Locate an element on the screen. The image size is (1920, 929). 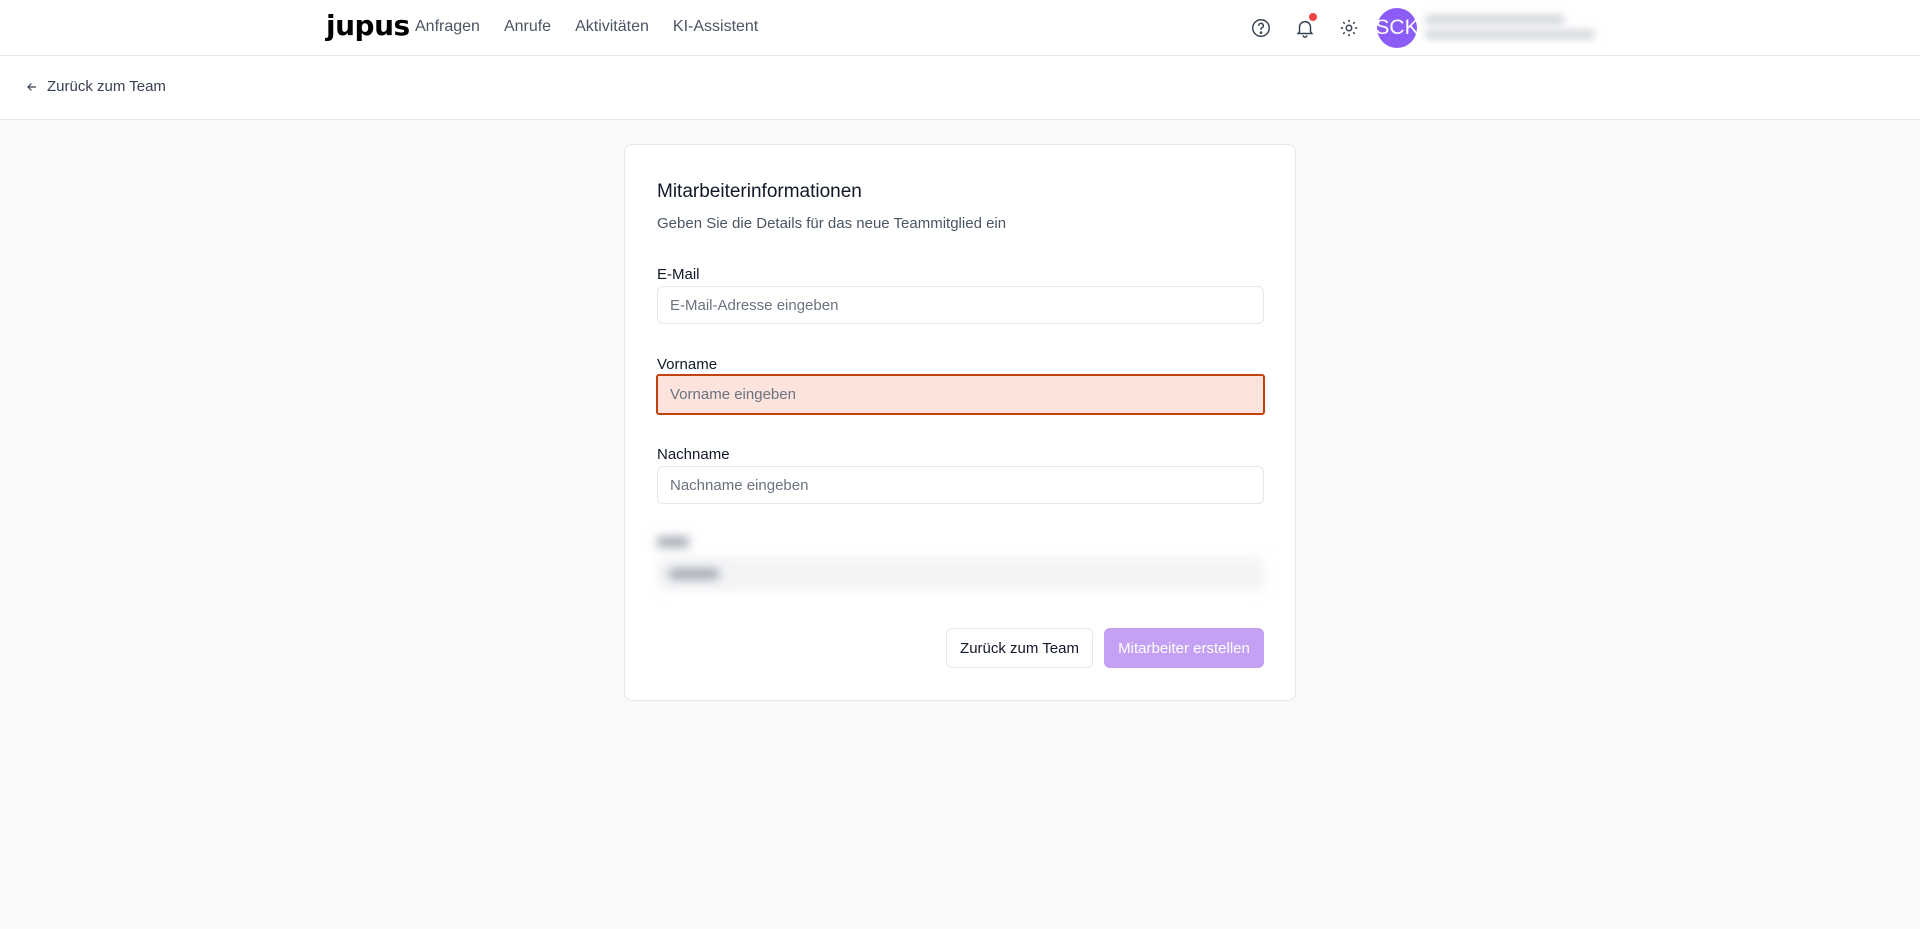
form-title: Mitarbeiterinformationen is located at coordinates (759, 191).